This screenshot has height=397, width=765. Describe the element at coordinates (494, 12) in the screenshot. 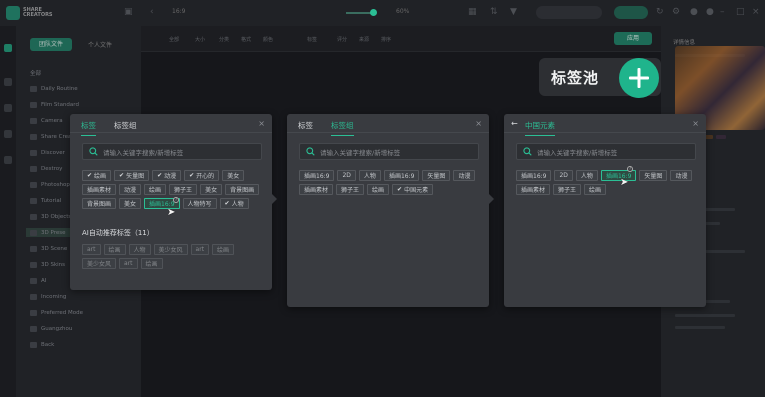

I see `sort-icon: ⇅` at that location.